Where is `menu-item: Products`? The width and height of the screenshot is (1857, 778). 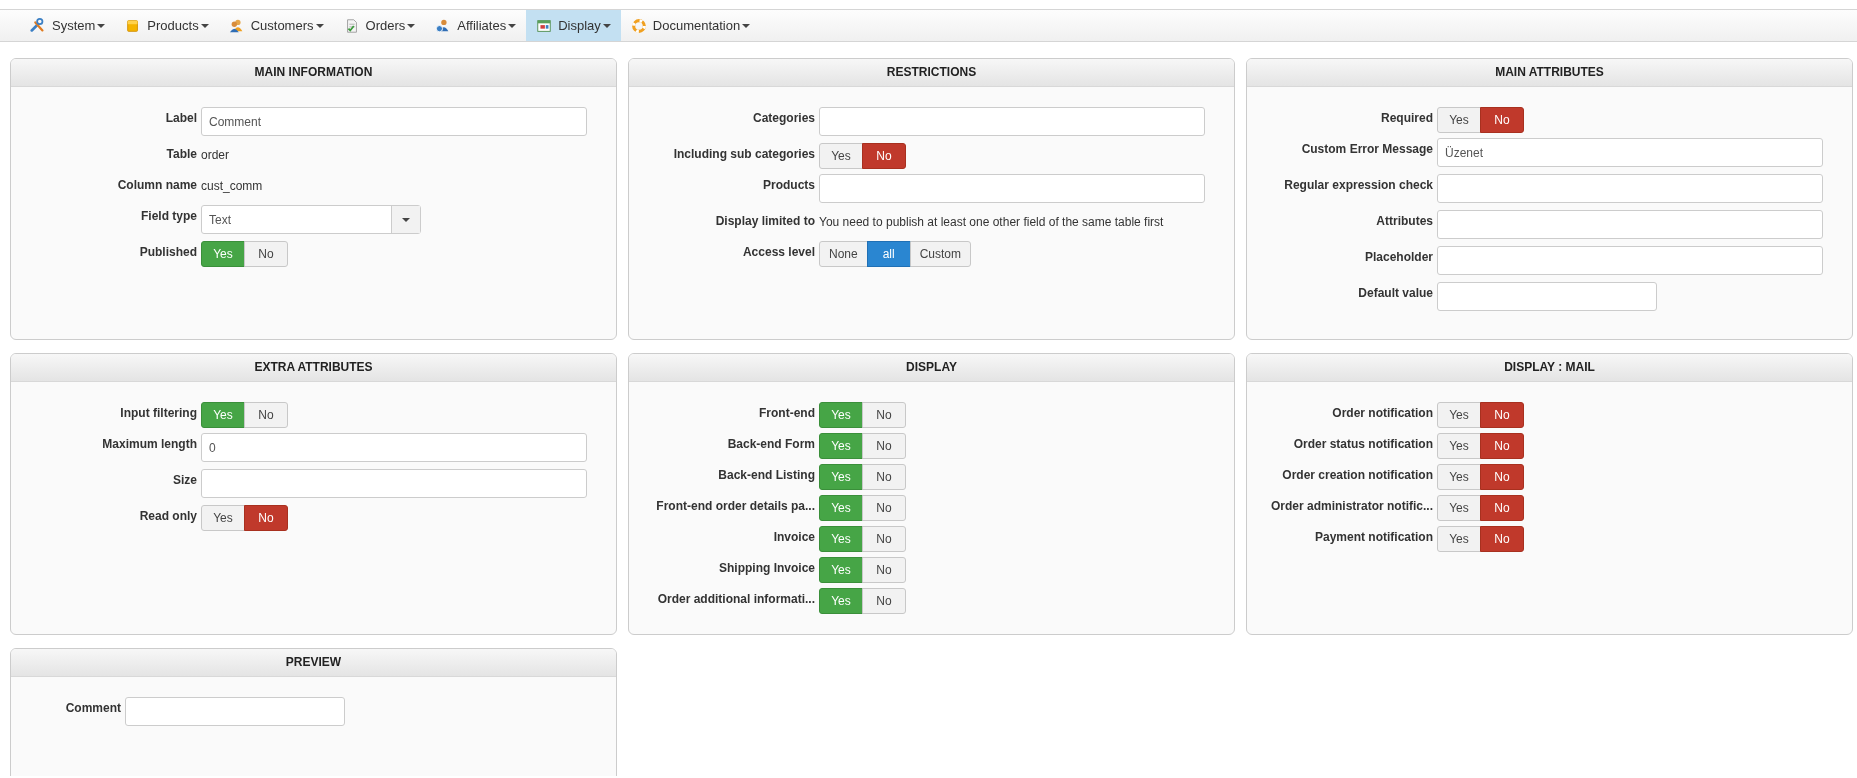
menu-item: Products is located at coordinates (167, 25).